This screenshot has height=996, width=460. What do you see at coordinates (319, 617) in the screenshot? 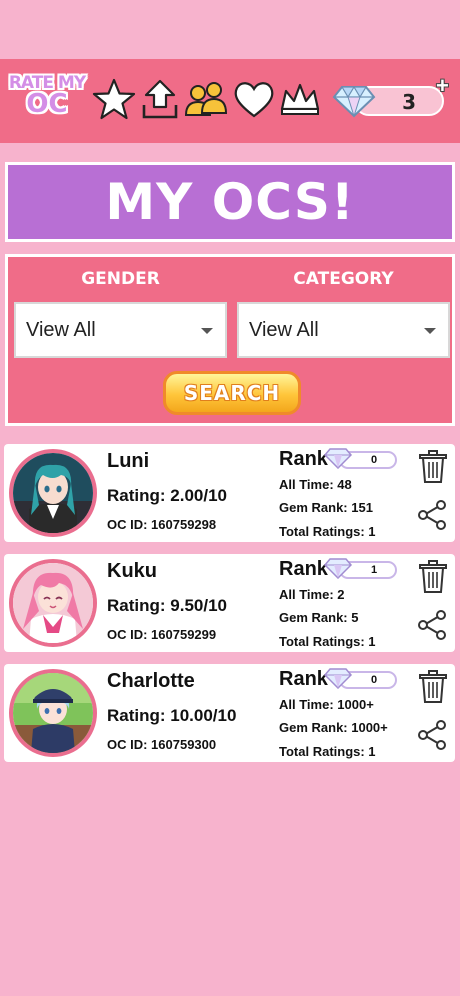
I see `gem-rank: Gem Rank: 5` at bounding box center [319, 617].